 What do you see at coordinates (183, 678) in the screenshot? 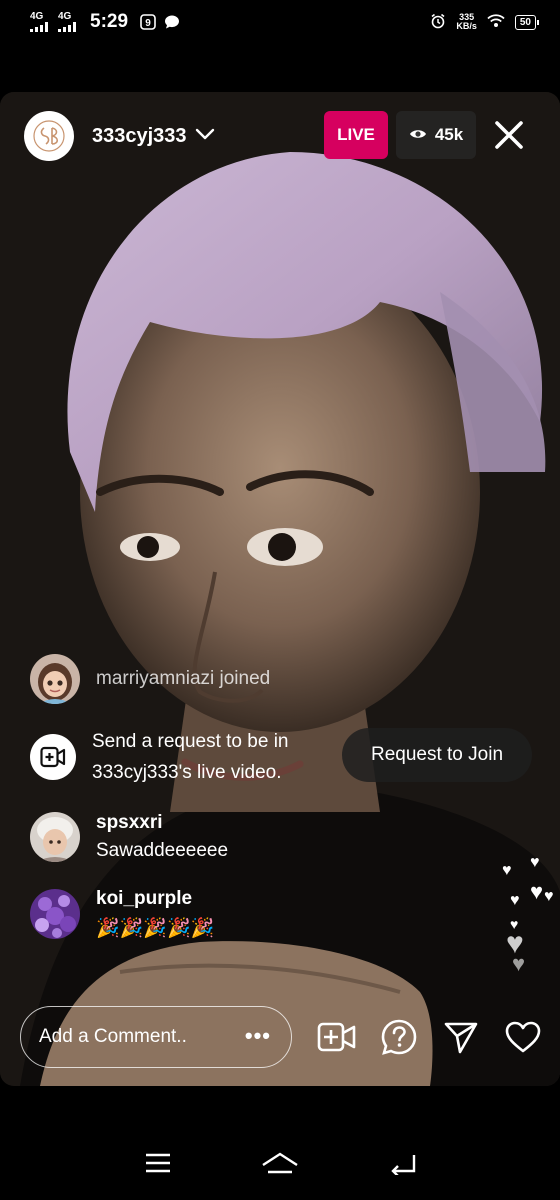
I see `join-event-text: marriyamniazi joined` at bounding box center [183, 678].